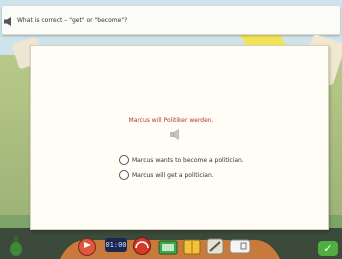 Image resolution: width=342 pixels, height=259 pixels. What do you see at coordinates (188, 160) in the screenshot?
I see `answer-option-label: Marcus wants to become a politician.` at bounding box center [188, 160].